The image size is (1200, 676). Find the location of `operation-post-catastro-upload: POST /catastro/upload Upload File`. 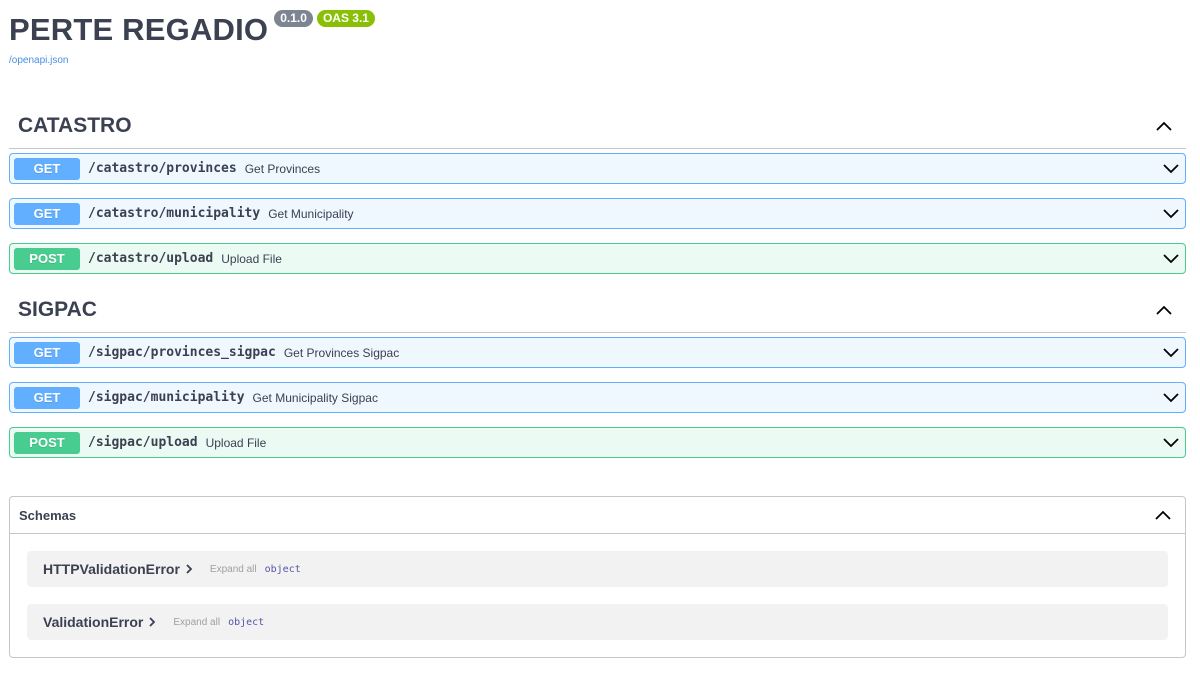

operation-post-catastro-upload: POST /catastro/upload Upload File is located at coordinates (597, 258).